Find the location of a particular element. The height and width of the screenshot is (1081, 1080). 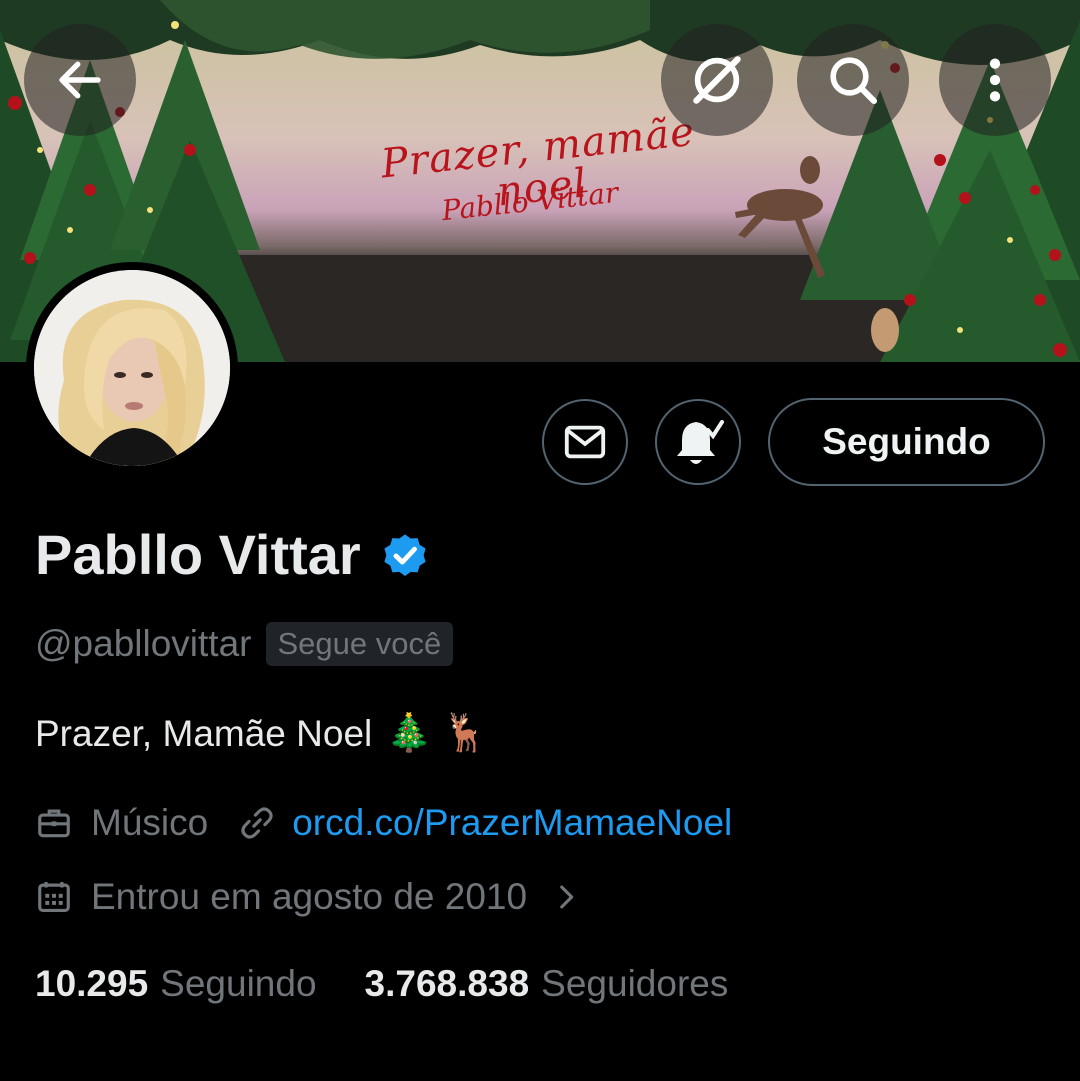

handle-row: @pabllovittar Segue você is located at coordinates (244, 644).